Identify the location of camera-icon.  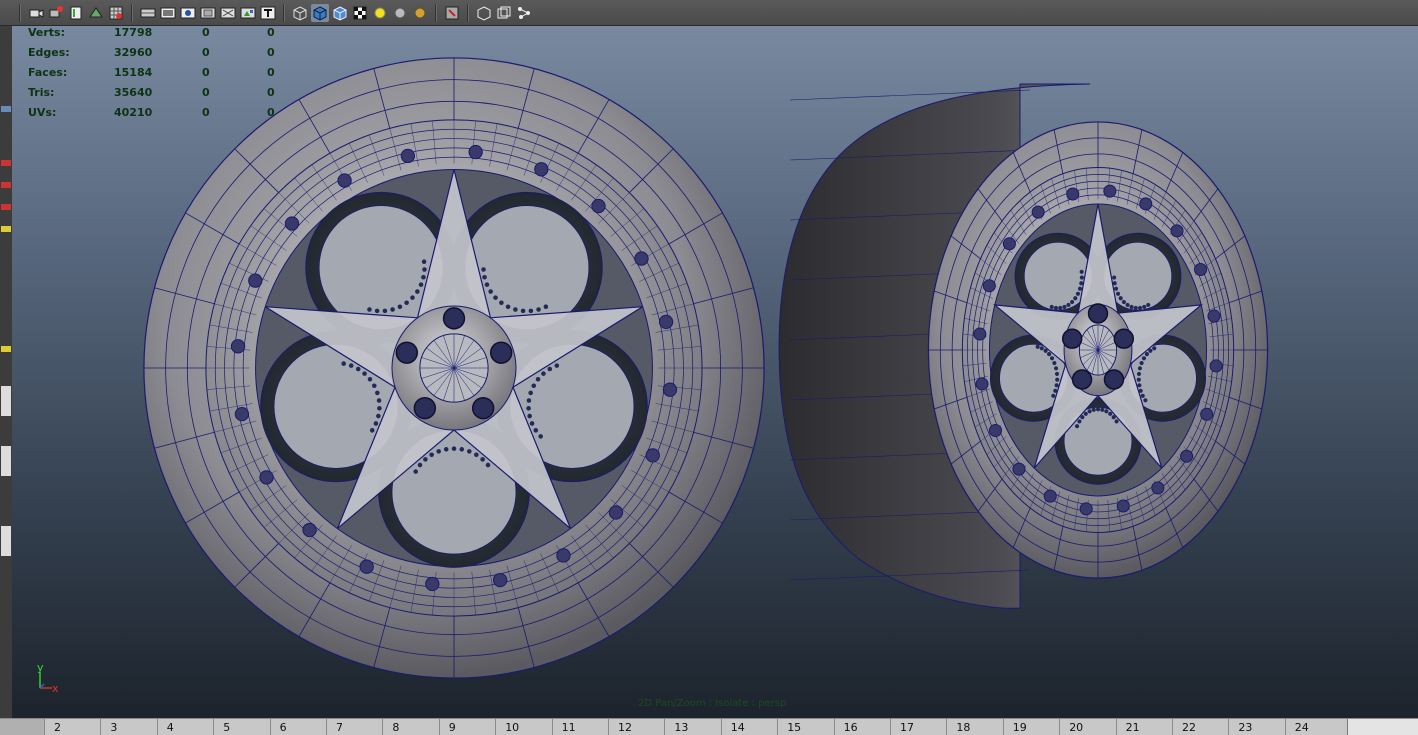
(36, 13).